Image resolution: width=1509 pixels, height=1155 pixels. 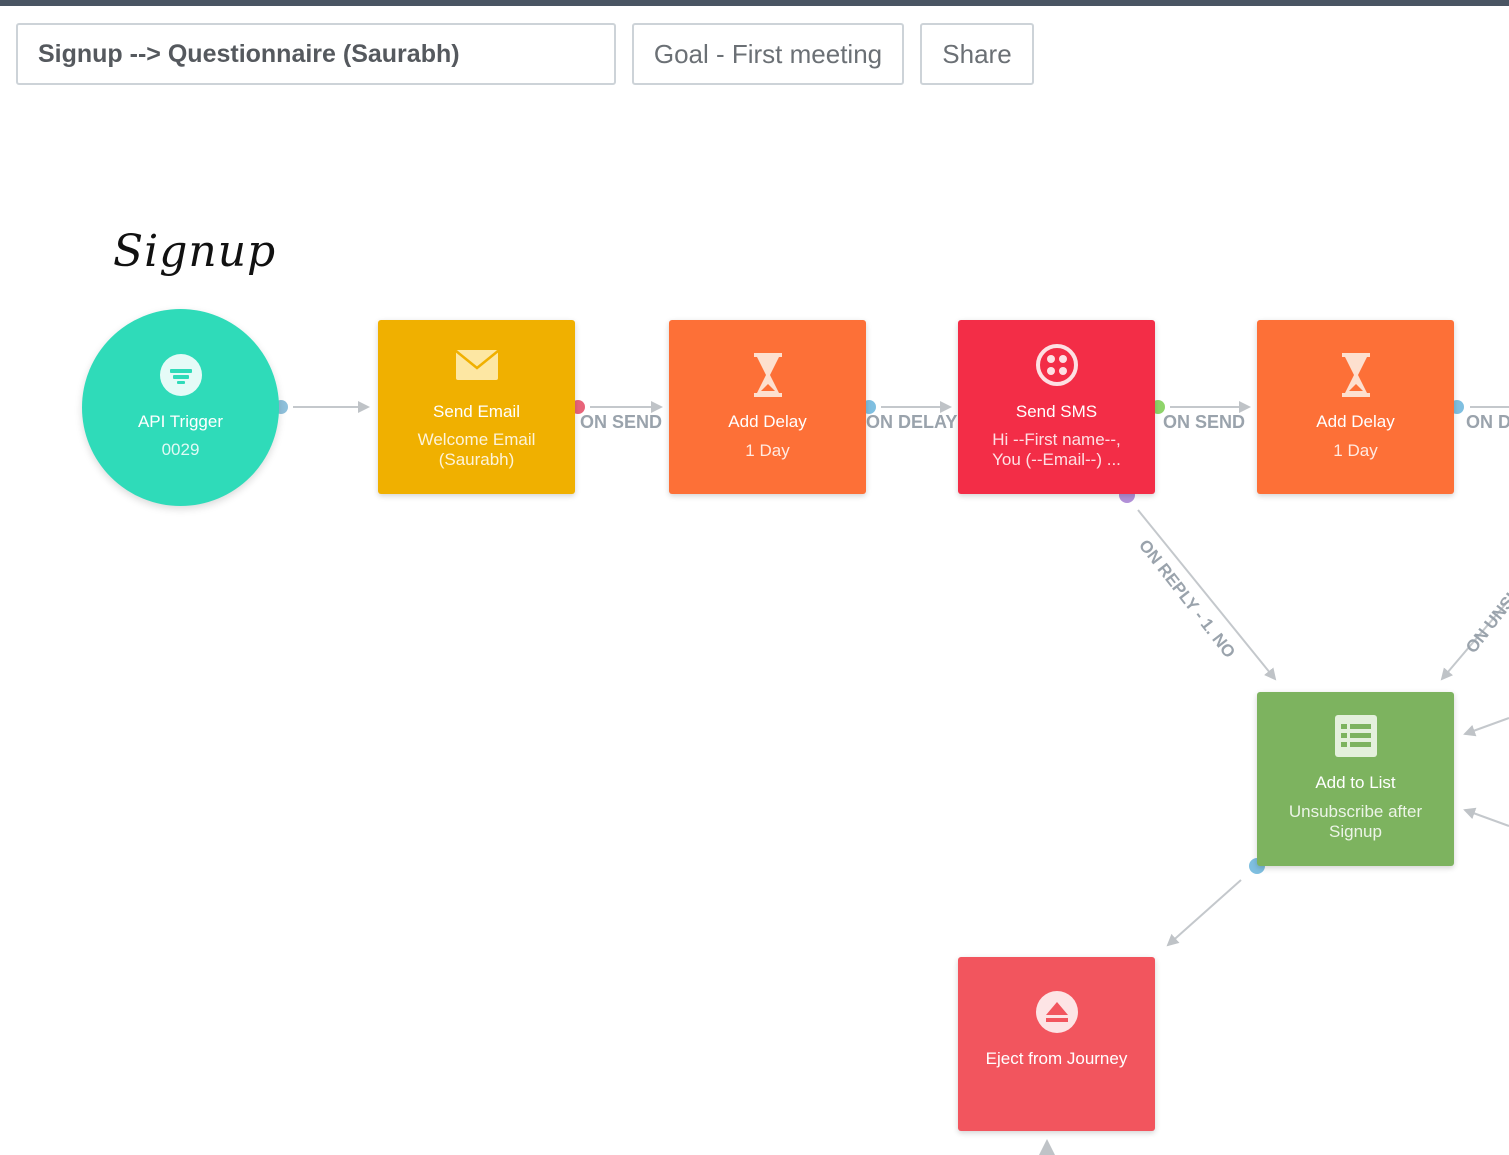 I want to click on api-trigger-icon, so click(x=180, y=377).